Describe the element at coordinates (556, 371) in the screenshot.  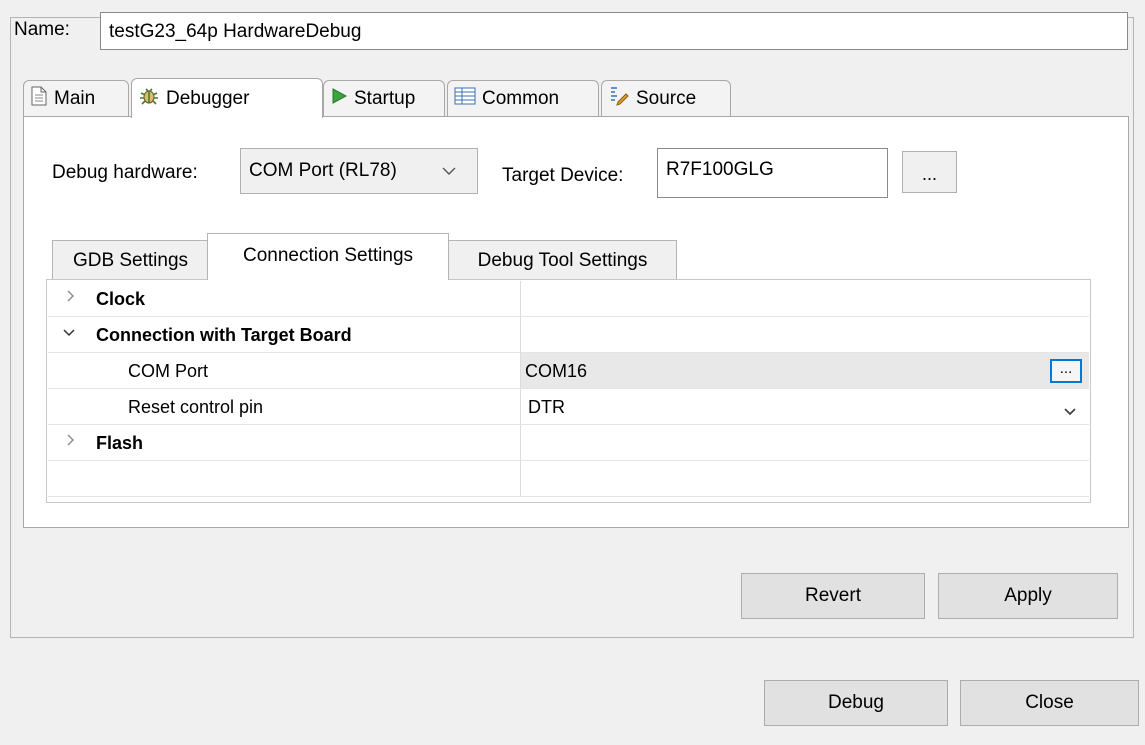
I see `com-port-value: COM16` at that location.